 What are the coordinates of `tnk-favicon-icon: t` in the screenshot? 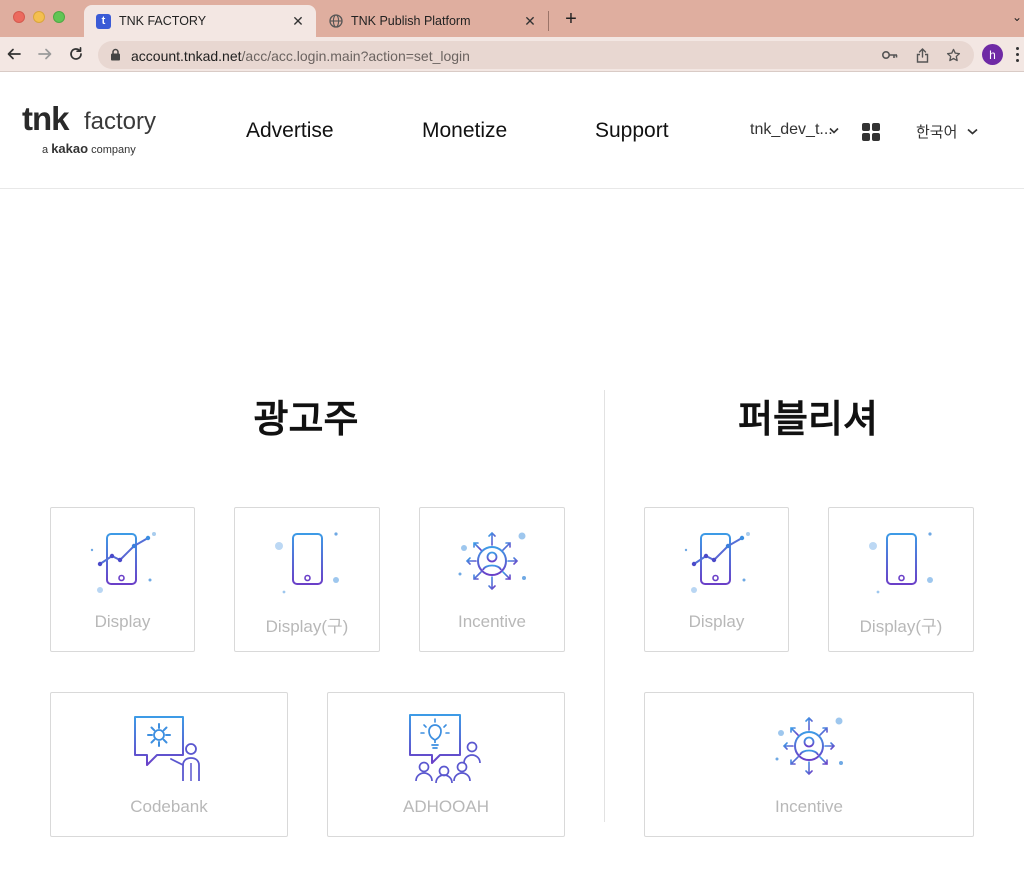 It's located at (103, 21).